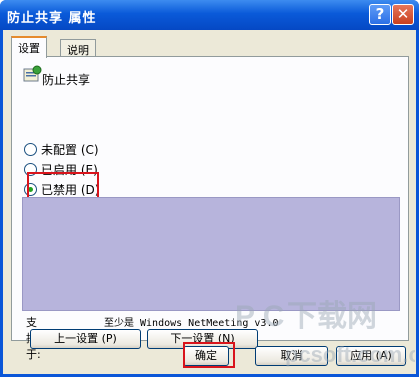 The width and height of the screenshot is (419, 377). Describe the element at coordinates (30, 149) in the screenshot. I see `radio-circle` at that location.